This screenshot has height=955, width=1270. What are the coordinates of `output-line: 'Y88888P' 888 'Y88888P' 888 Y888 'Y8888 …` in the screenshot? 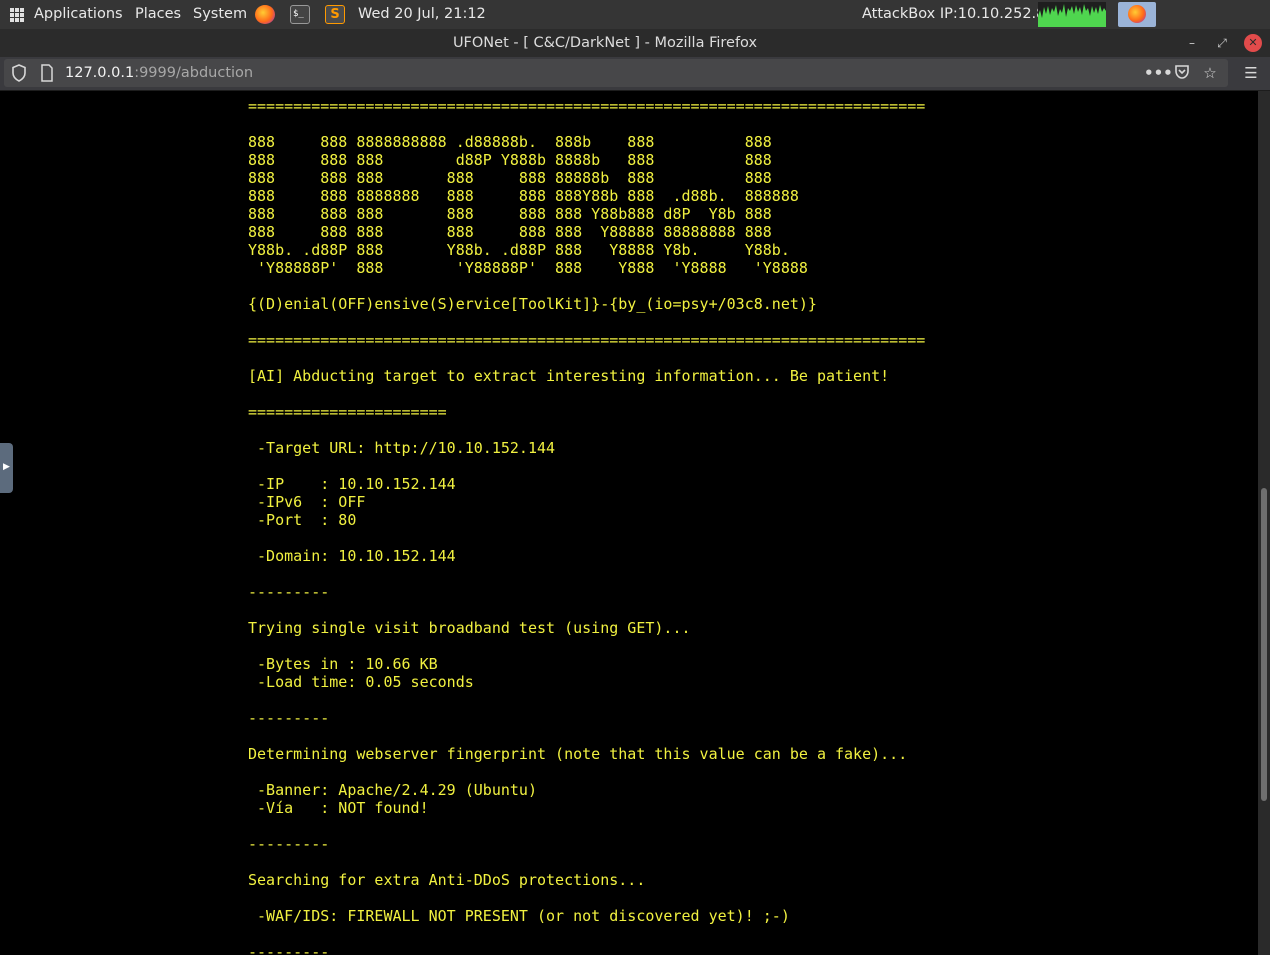 It's located at (528, 268).